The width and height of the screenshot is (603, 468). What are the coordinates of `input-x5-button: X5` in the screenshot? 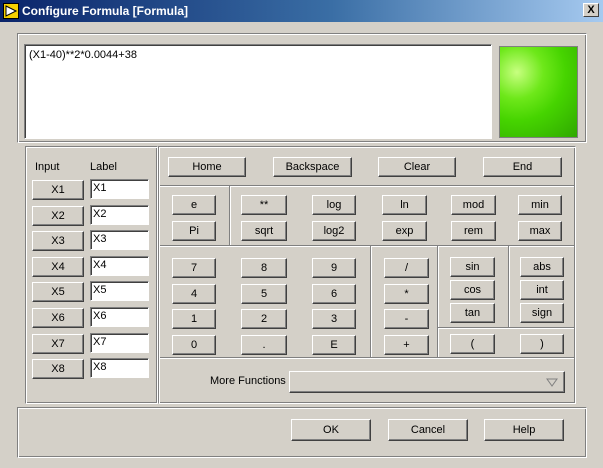 It's located at (58, 292).